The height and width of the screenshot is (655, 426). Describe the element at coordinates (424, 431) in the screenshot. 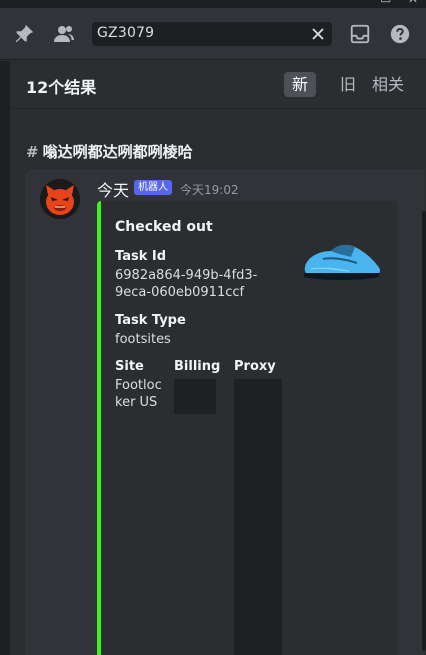

I see `scrollbar` at that location.